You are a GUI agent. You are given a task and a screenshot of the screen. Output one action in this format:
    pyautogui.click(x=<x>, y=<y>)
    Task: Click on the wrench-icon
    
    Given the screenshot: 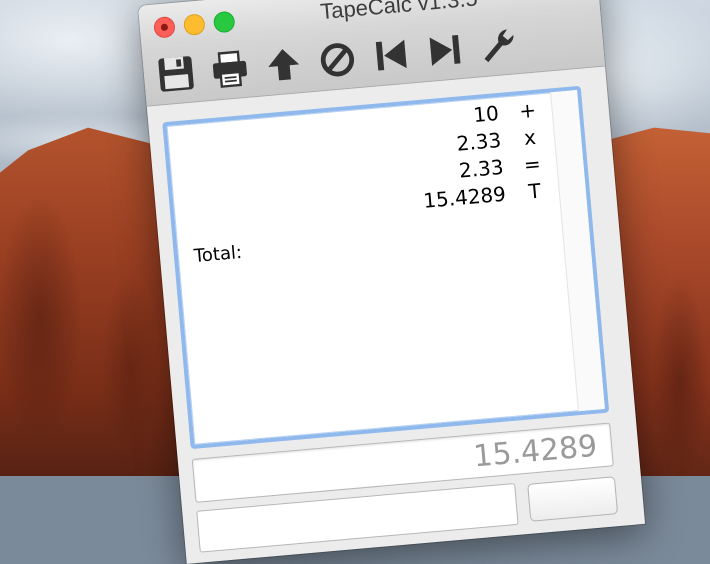 What is the action you would take?
    pyautogui.click(x=499, y=46)
    